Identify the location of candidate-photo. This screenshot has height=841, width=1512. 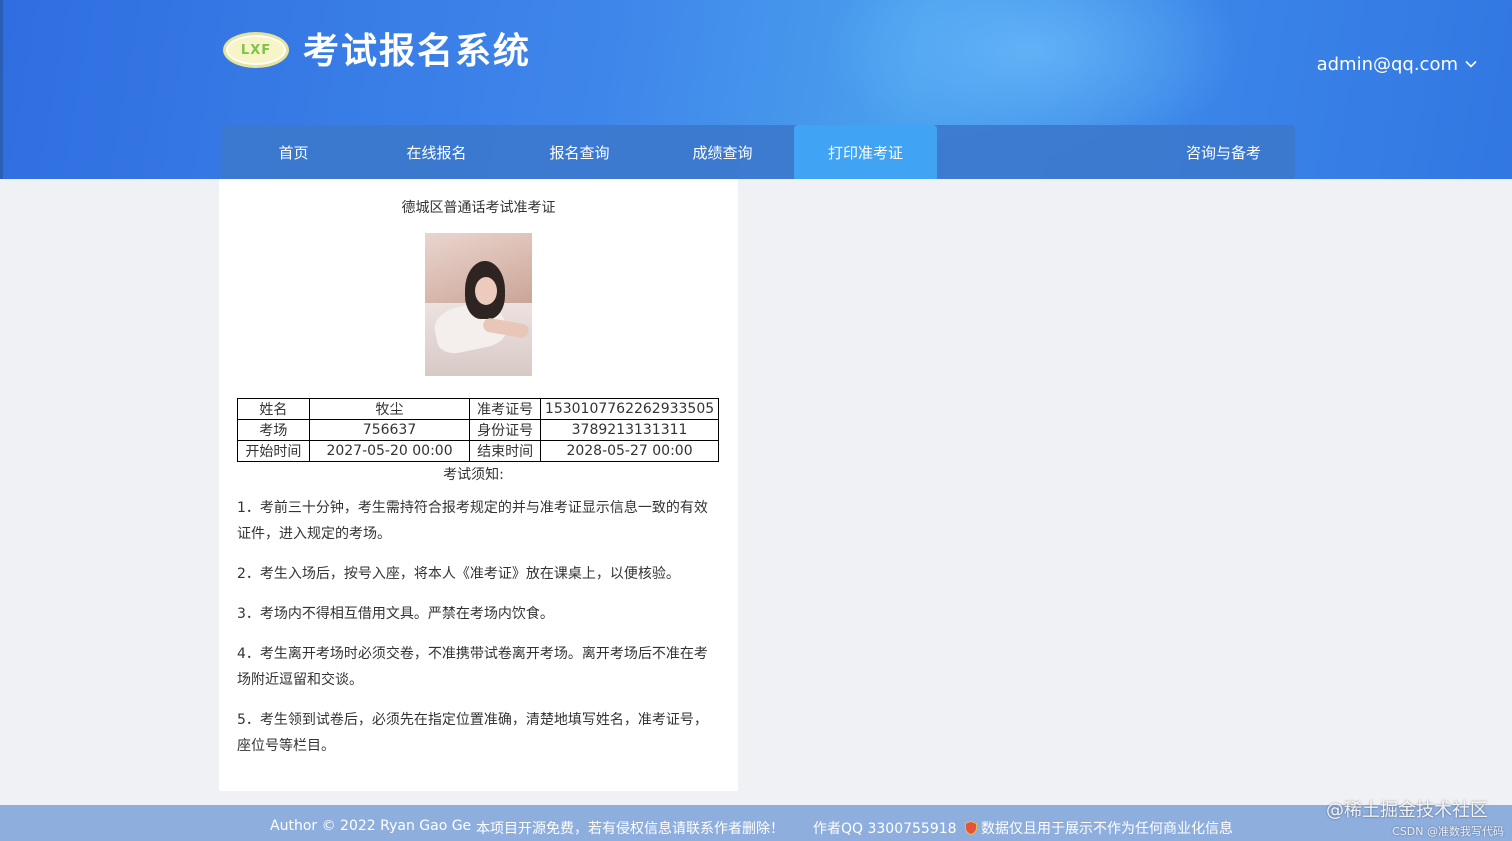
(478, 304).